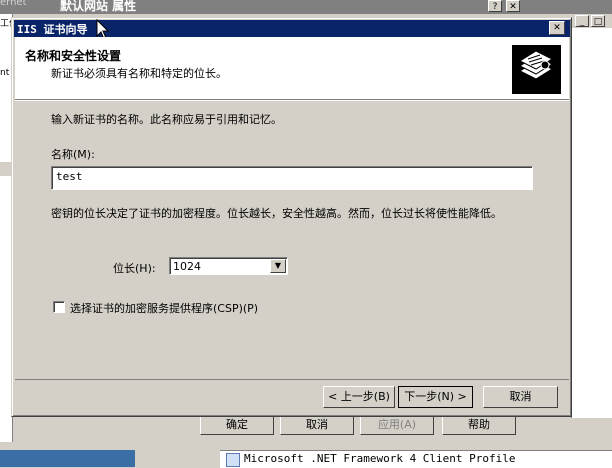  Describe the element at coordinates (292, 100) in the screenshot. I see `header-separator` at that location.